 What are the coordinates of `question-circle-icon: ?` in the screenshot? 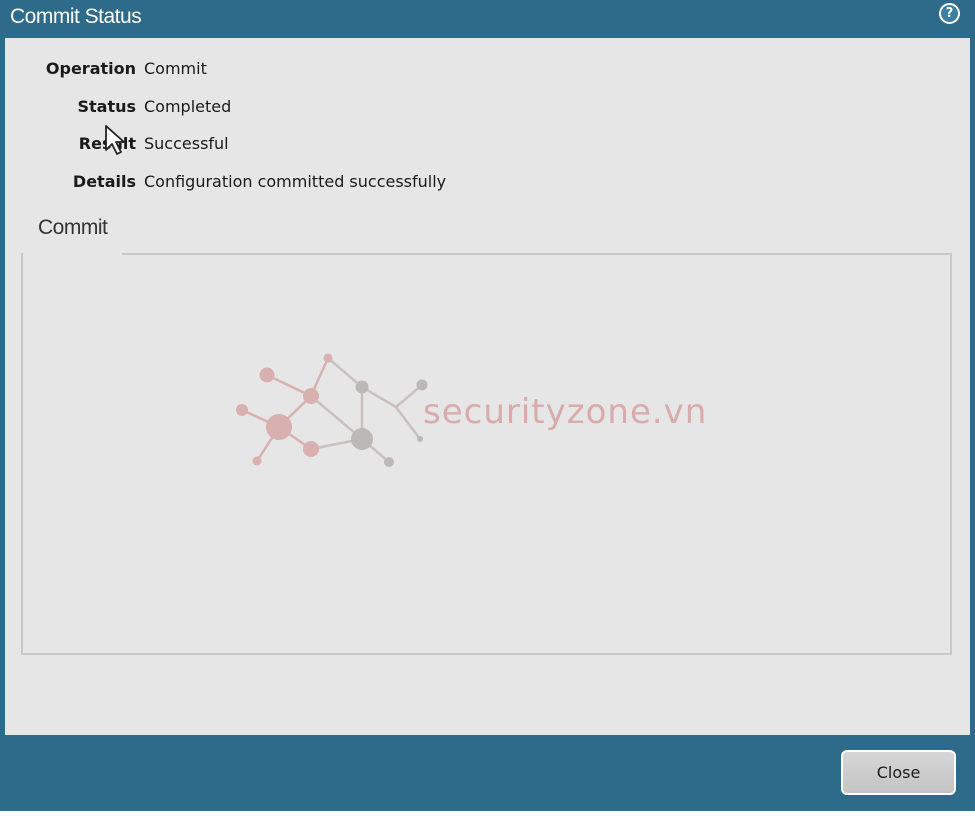 It's located at (949, 13).